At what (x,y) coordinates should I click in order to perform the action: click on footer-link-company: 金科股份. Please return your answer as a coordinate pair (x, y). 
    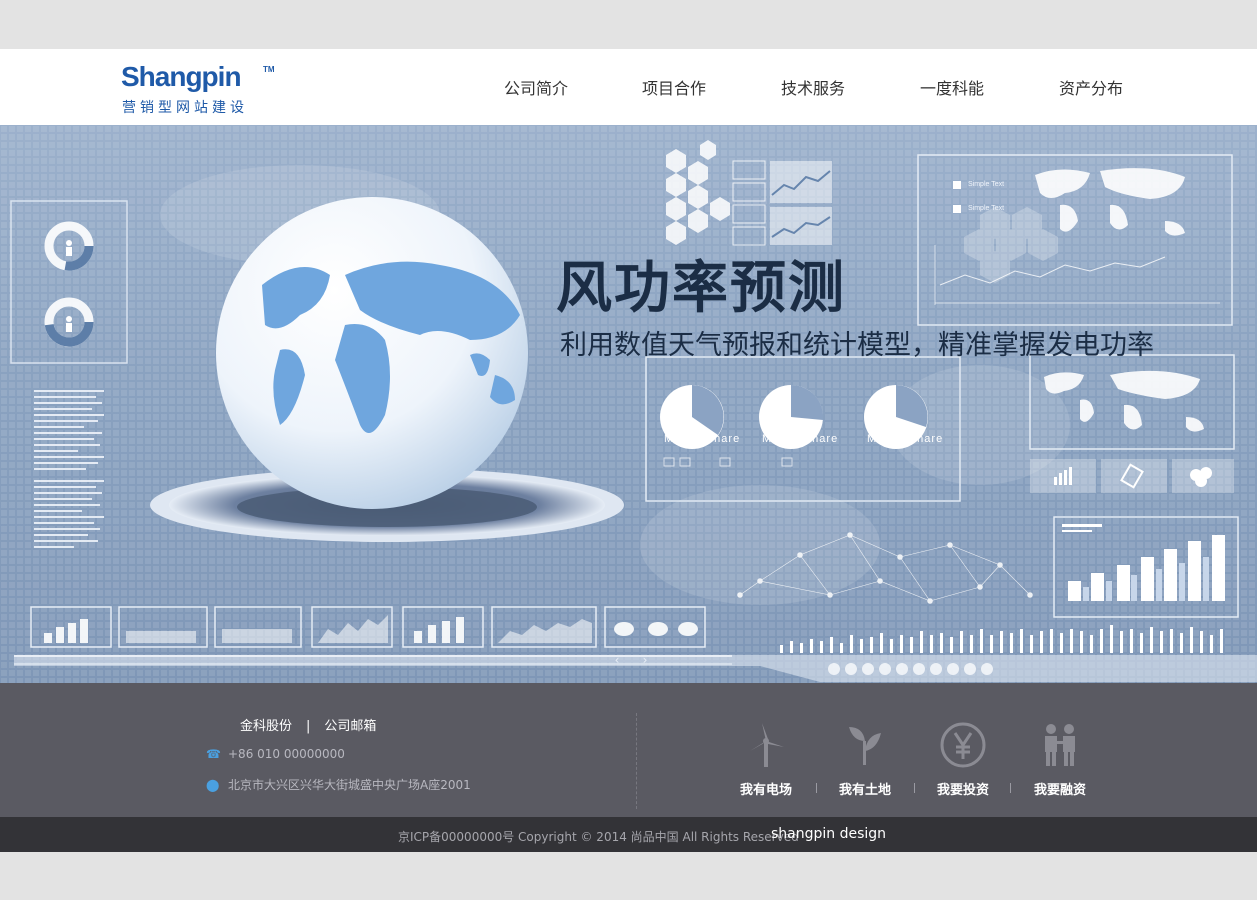
    Looking at the image, I should click on (266, 724).